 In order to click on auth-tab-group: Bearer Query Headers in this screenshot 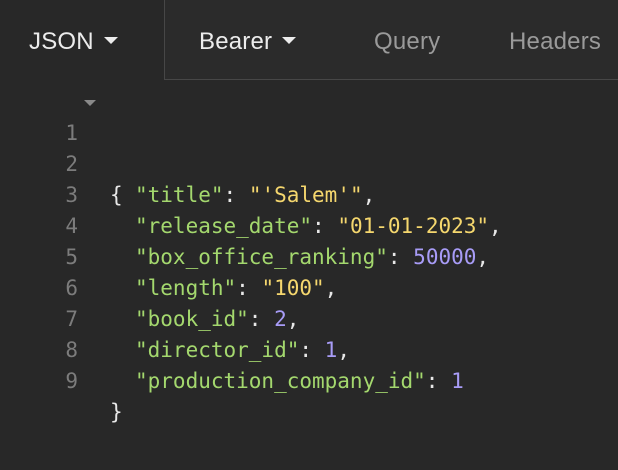, I will do `click(391, 40)`.